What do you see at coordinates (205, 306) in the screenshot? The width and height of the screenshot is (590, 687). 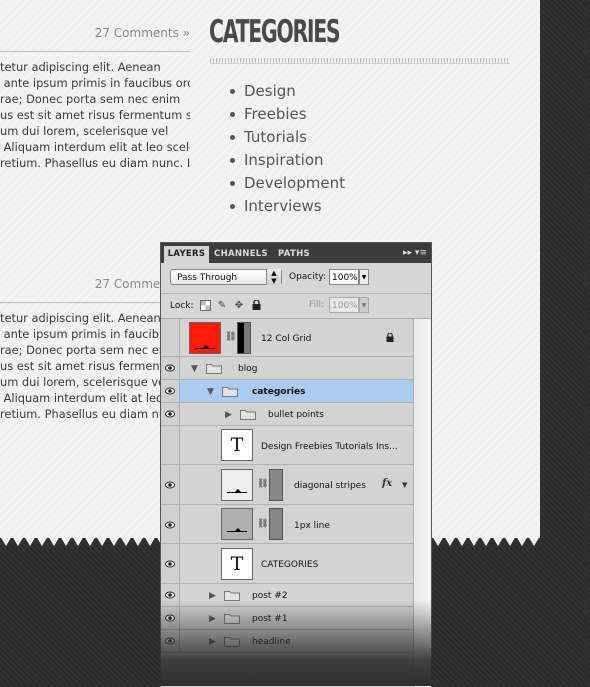 I see `lock-transparency-icon` at bounding box center [205, 306].